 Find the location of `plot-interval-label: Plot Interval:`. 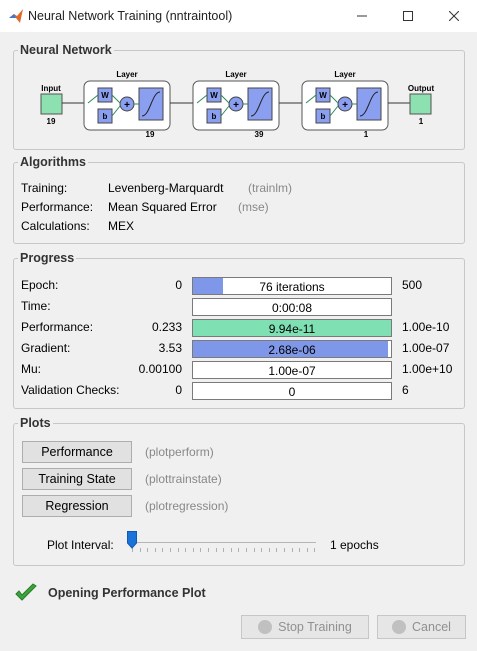

plot-interval-label: Plot Interval: is located at coordinates (80, 545).